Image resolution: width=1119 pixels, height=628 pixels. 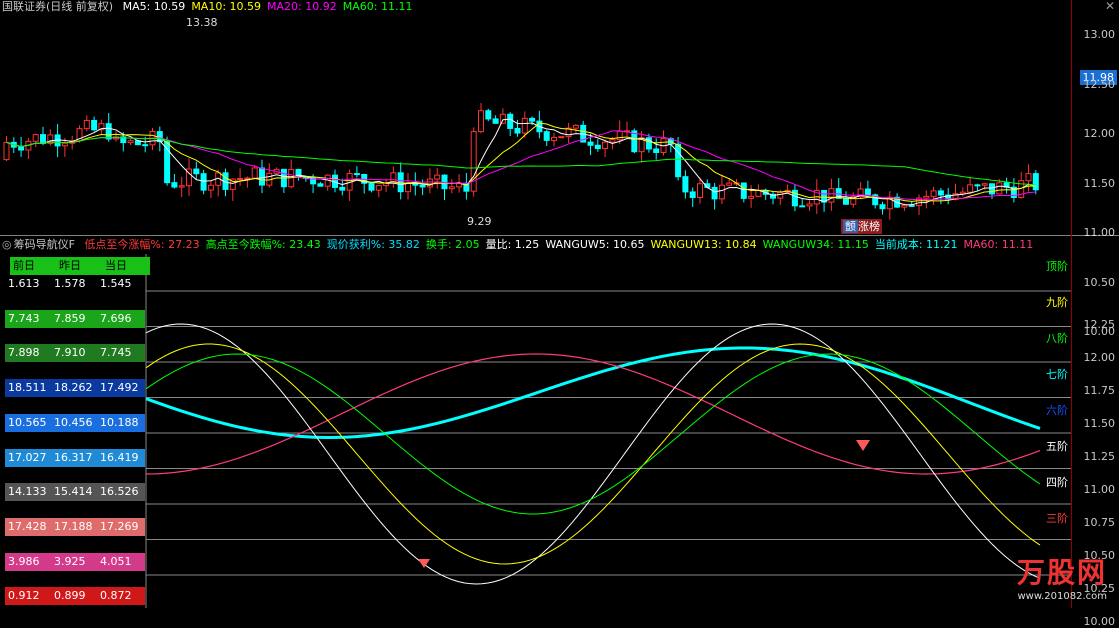 I want to click on table-cell: 17.492, so click(x=119, y=388).